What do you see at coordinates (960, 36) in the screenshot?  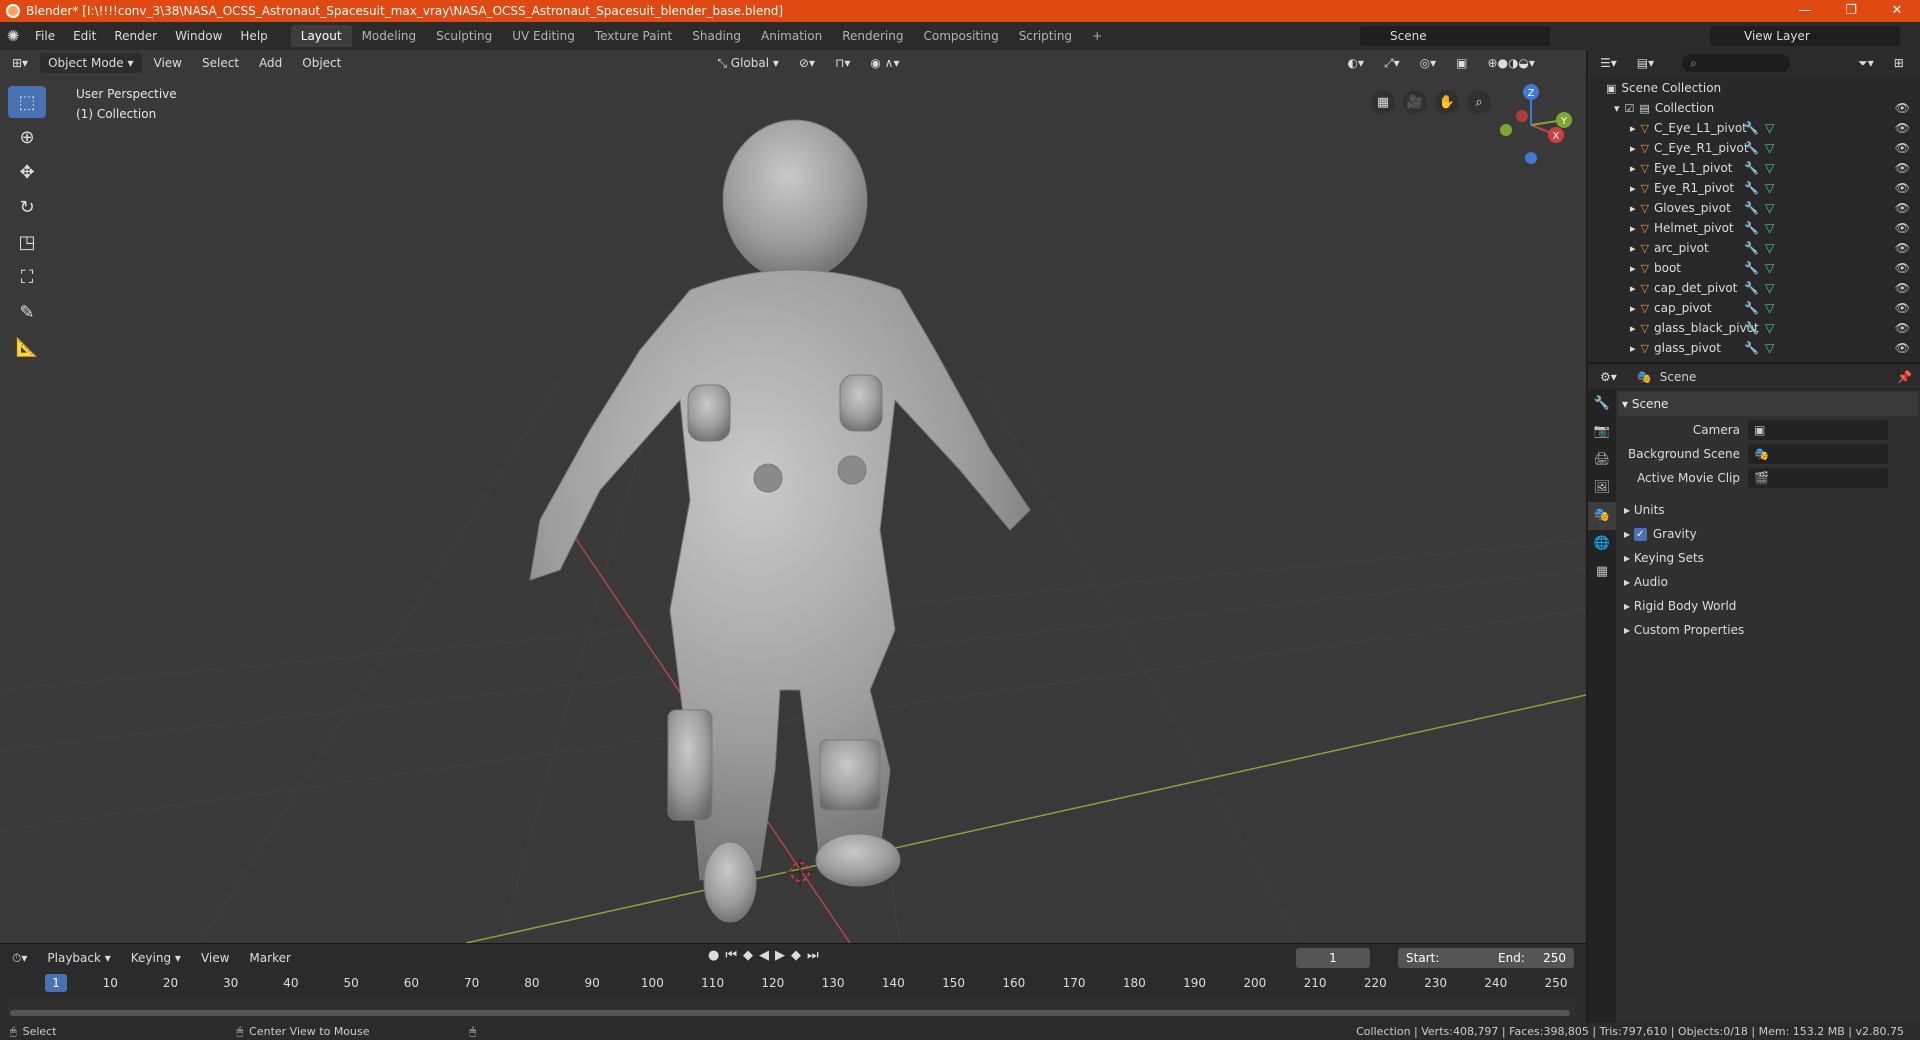 I see `tab-compositing: Compositing` at bounding box center [960, 36].